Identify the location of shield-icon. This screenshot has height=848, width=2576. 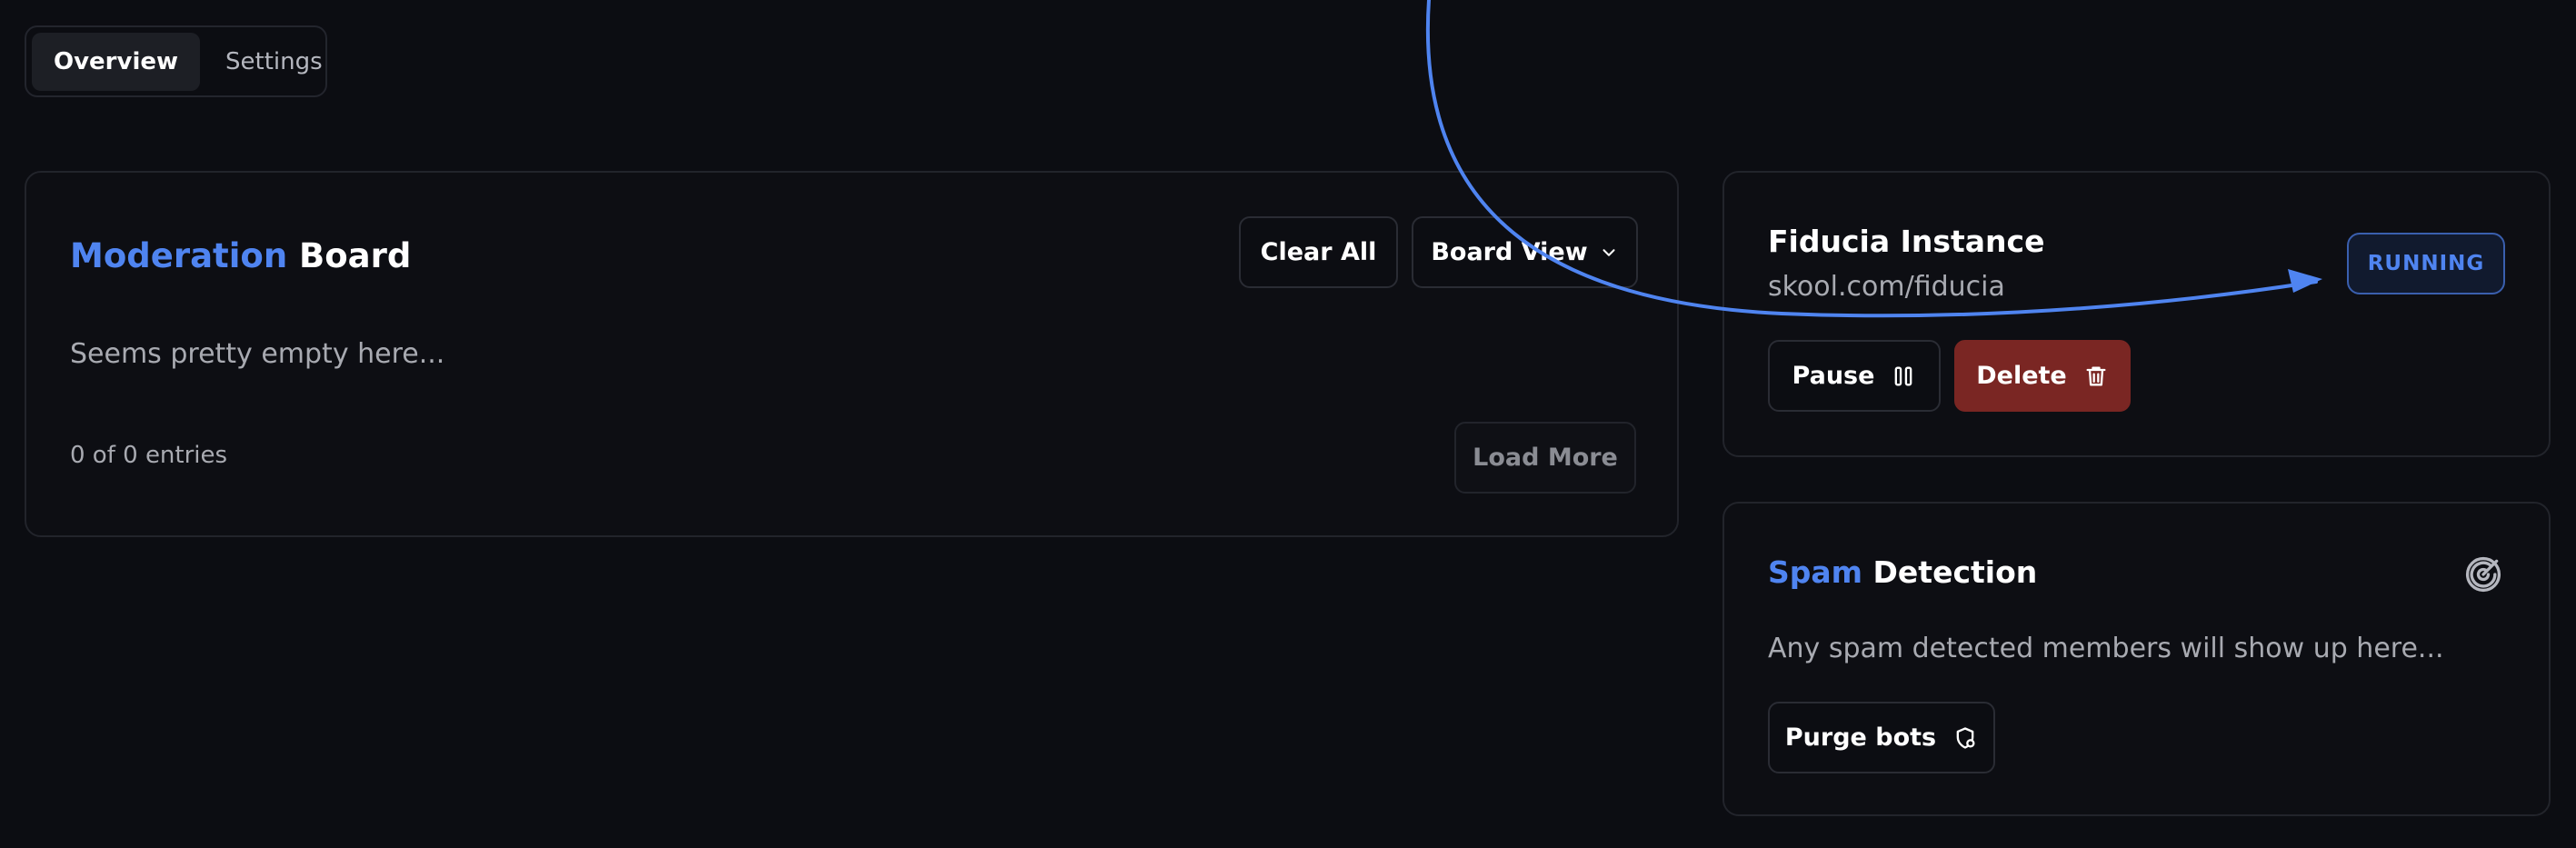
(1966, 737).